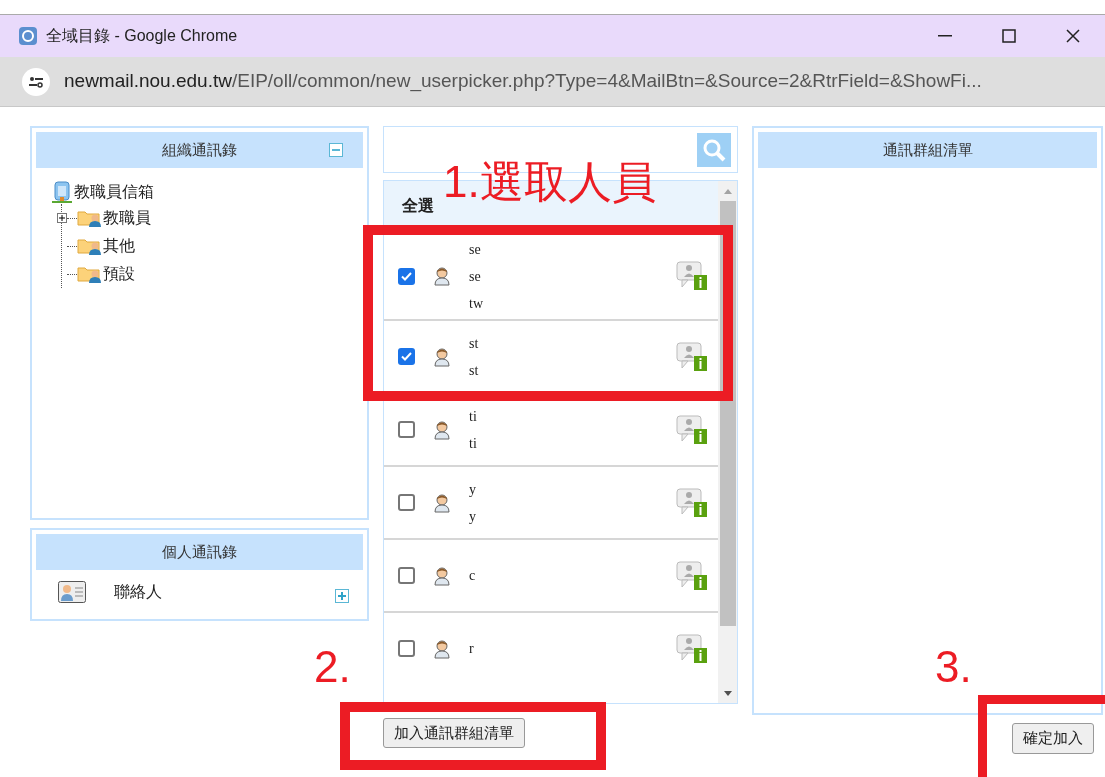  Describe the element at coordinates (142, 36) in the screenshot. I see `window-title: 全域目錄 - Google Chrome` at that location.